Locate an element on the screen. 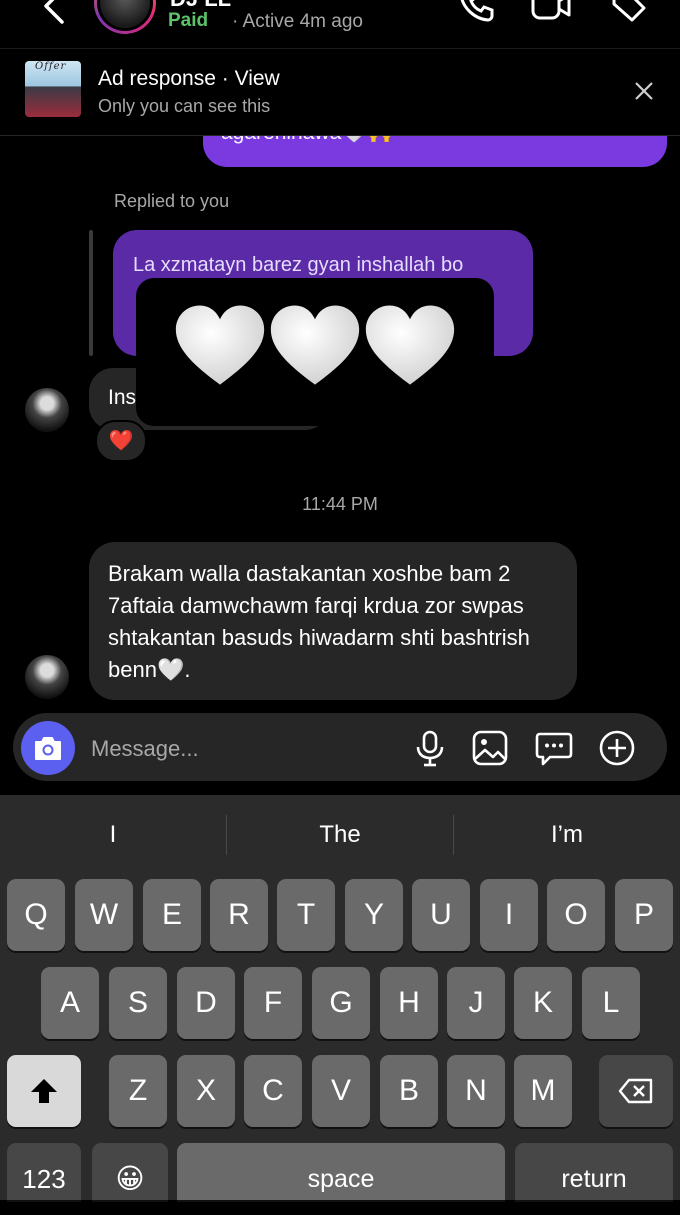 The width and height of the screenshot is (680, 1215). key-p: P is located at coordinates (644, 915).